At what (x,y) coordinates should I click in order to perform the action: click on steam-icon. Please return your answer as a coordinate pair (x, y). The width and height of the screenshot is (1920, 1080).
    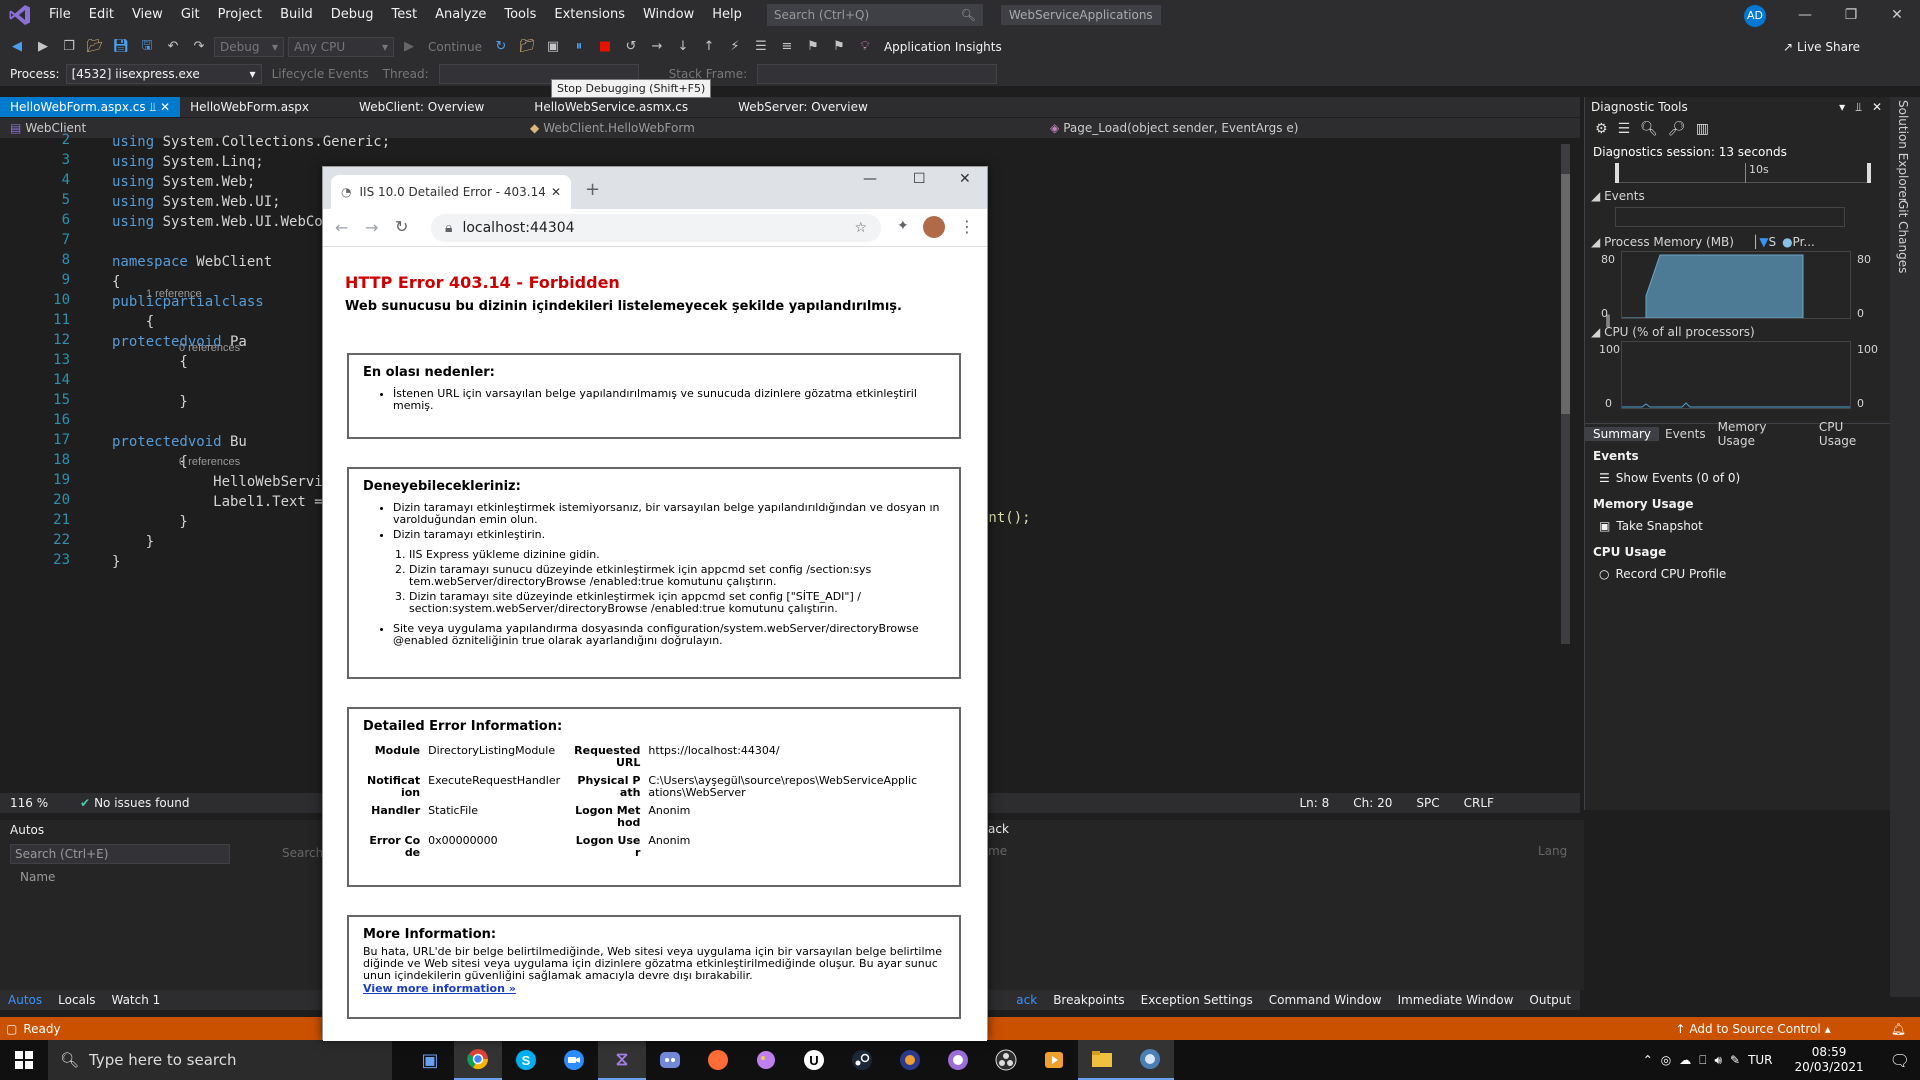
    Looking at the image, I should click on (862, 1060).